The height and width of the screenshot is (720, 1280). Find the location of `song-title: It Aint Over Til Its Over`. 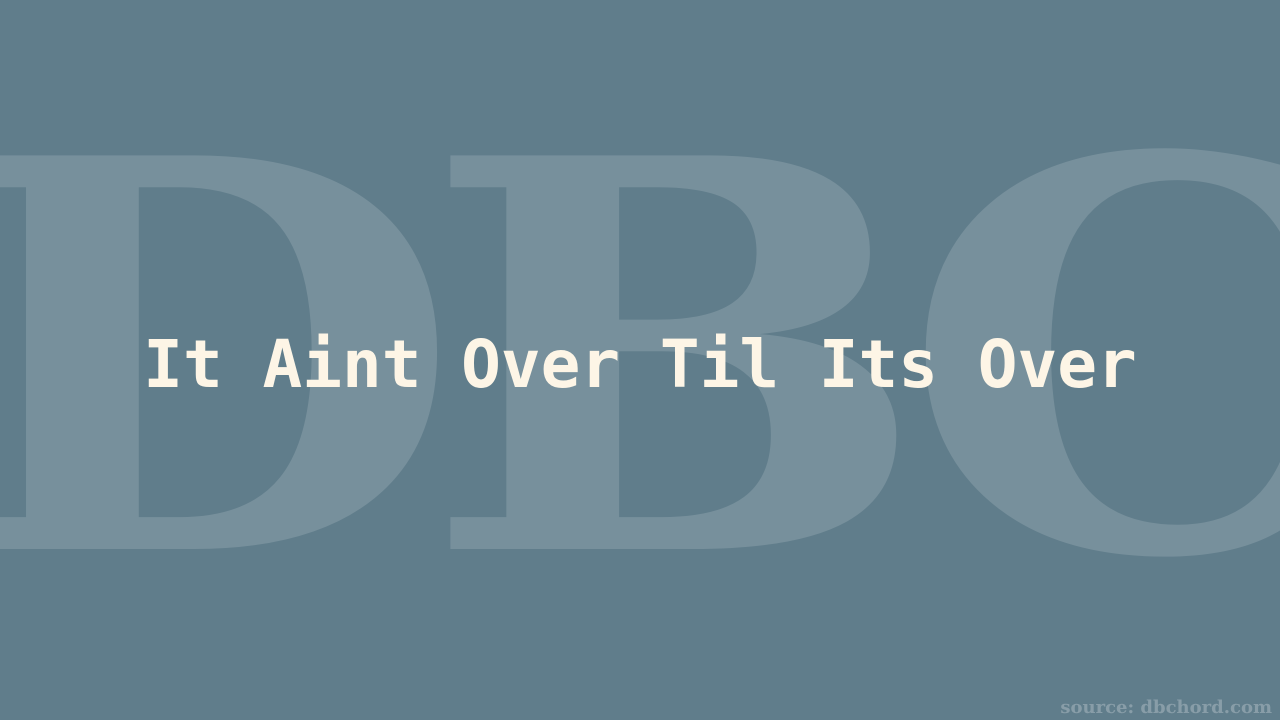

song-title: It Aint Over Til Its Over is located at coordinates (640, 364).